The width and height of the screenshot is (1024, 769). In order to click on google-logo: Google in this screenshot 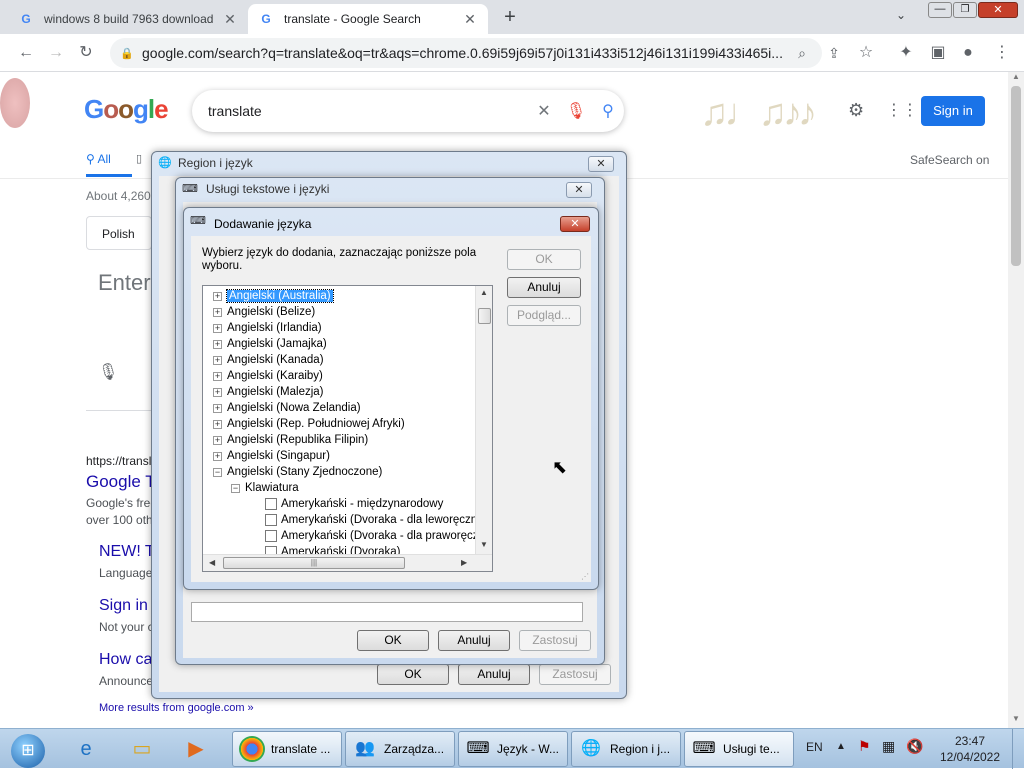, I will do `click(126, 109)`.